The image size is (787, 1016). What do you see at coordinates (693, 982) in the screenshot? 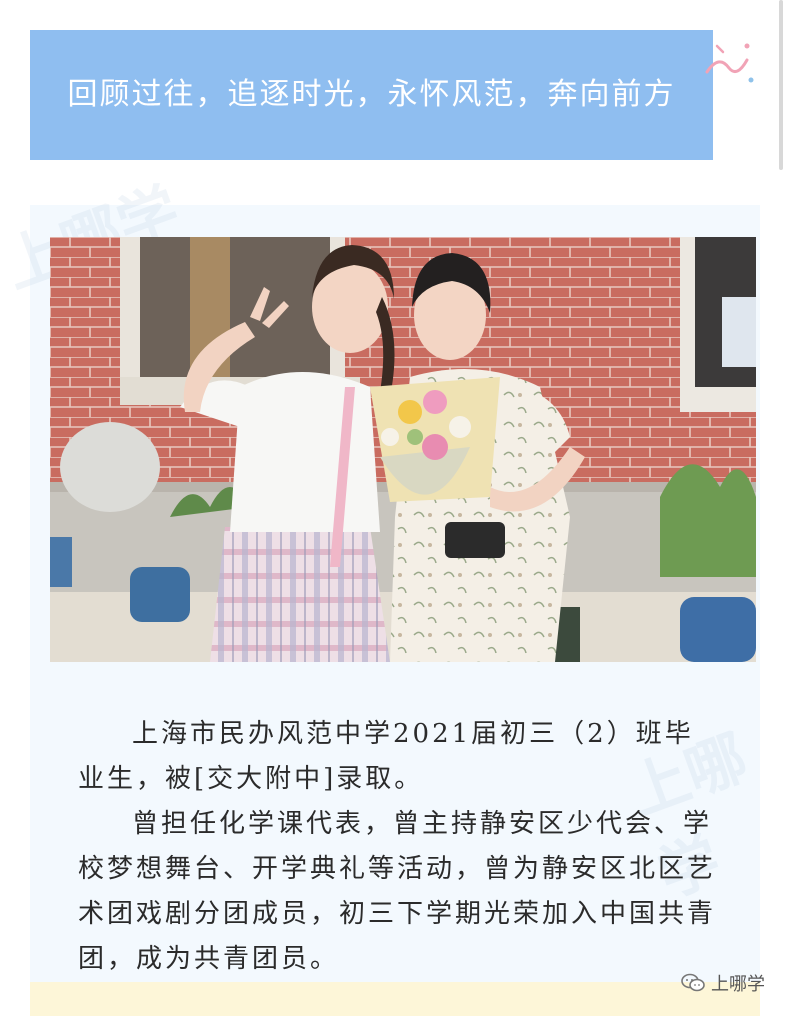
I see `wechat-icon` at bounding box center [693, 982].